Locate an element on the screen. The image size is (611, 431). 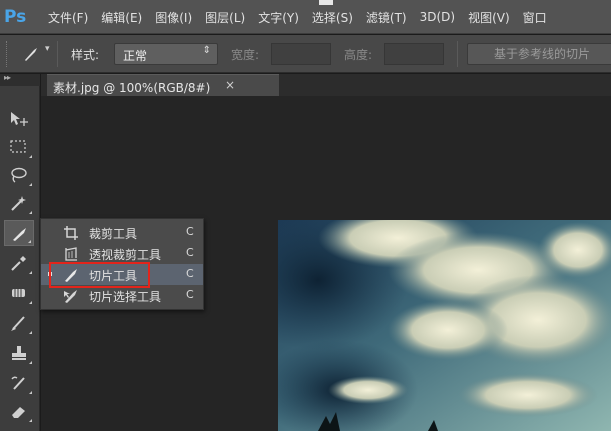
document-tab-title: 素材.jpg @ 100%(RGB/8#) is located at coordinates (132, 88).